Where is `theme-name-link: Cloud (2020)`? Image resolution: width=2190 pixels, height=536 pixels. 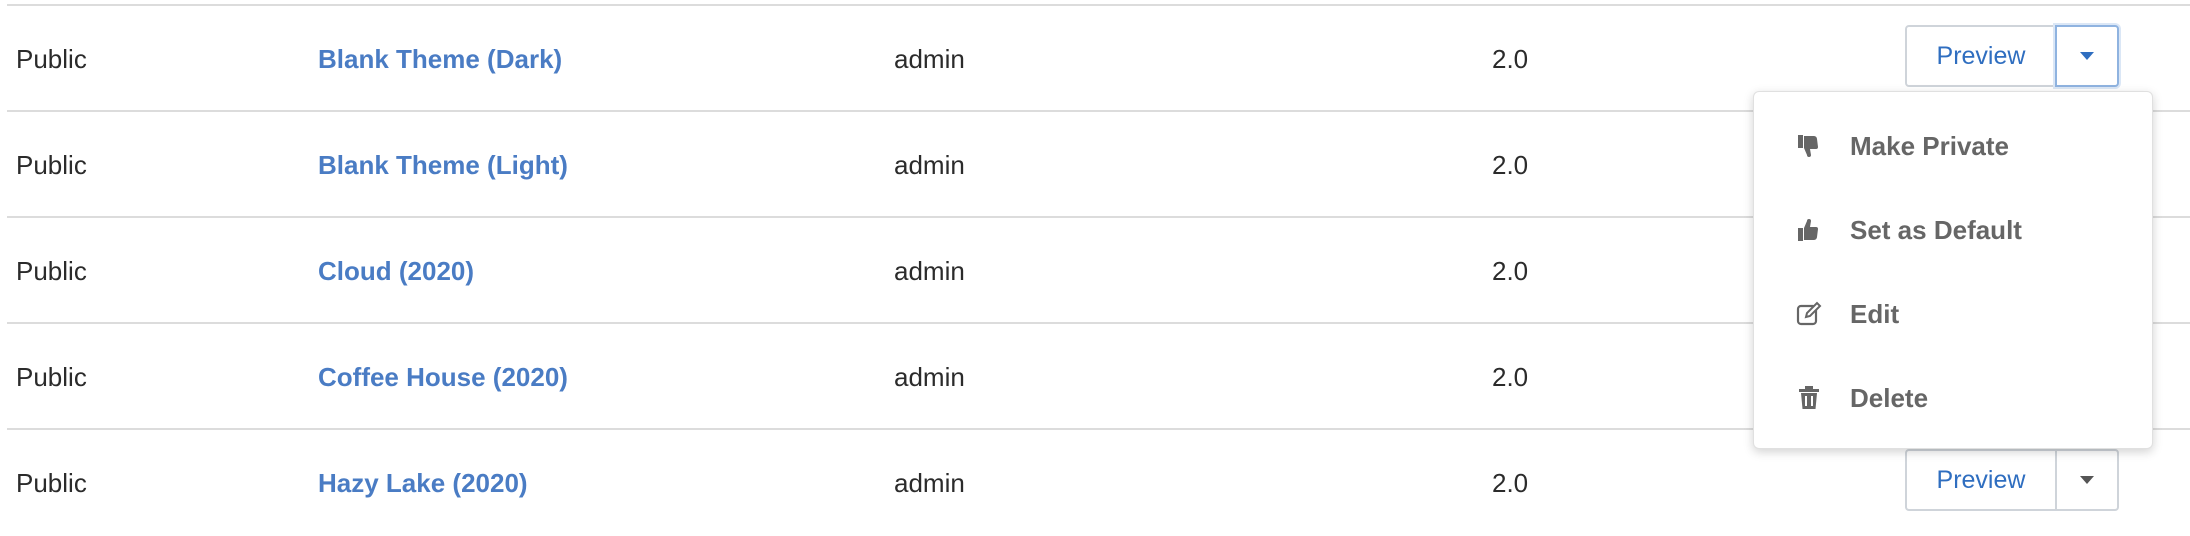 theme-name-link: Cloud (2020) is located at coordinates (396, 271).